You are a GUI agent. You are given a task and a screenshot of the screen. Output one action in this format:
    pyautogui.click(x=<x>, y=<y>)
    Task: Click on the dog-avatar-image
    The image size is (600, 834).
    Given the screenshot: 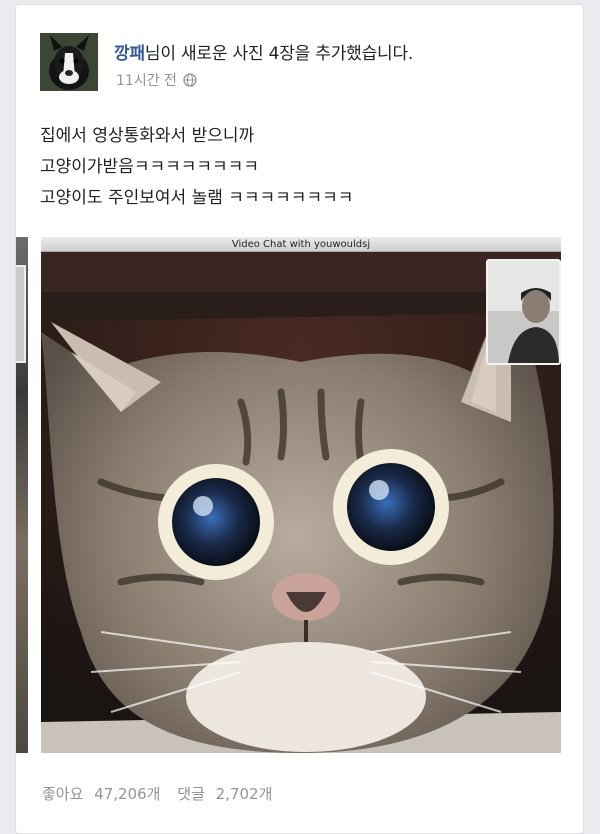 What is the action you would take?
    pyautogui.click(x=69, y=62)
    